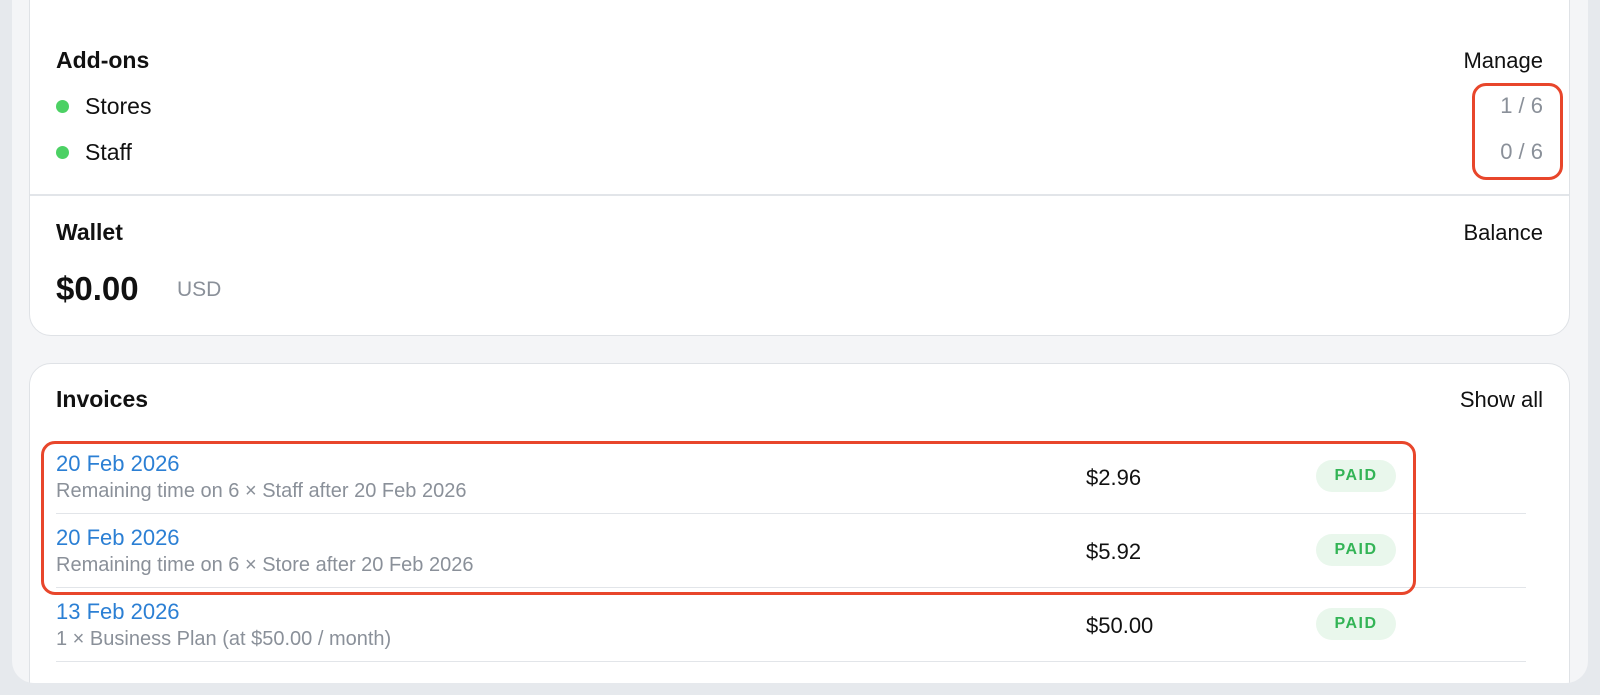 The image size is (1600, 695). I want to click on wallet-currency: USD, so click(199, 289).